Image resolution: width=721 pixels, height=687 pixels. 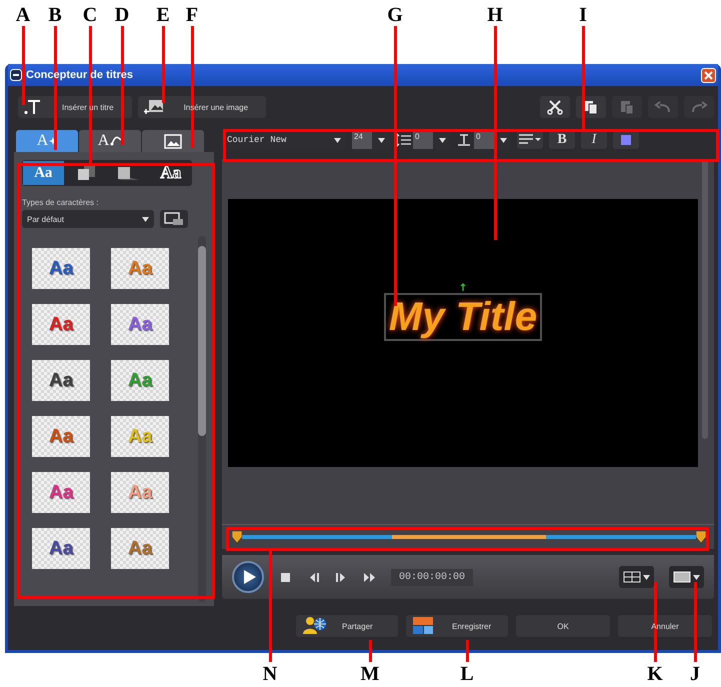 What do you see at coordinates (663, 107) in the screenshot?
I see `undo-arrow-icon` at bounding box center [663, 107].